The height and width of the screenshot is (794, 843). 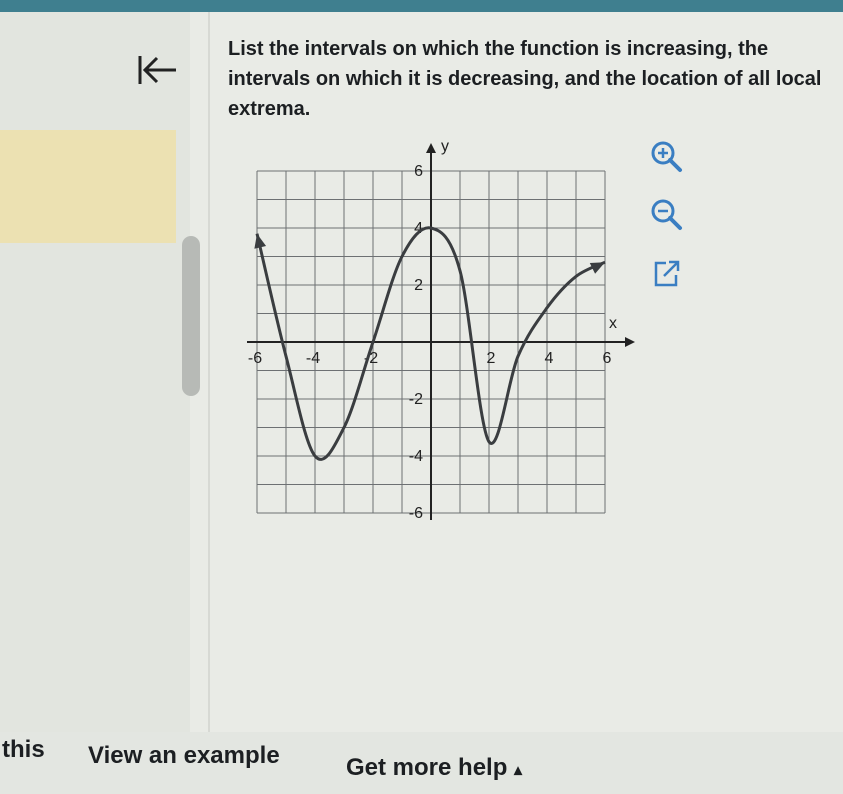 I want to click on y-tick-label: 2, so click(x=418, y=285).